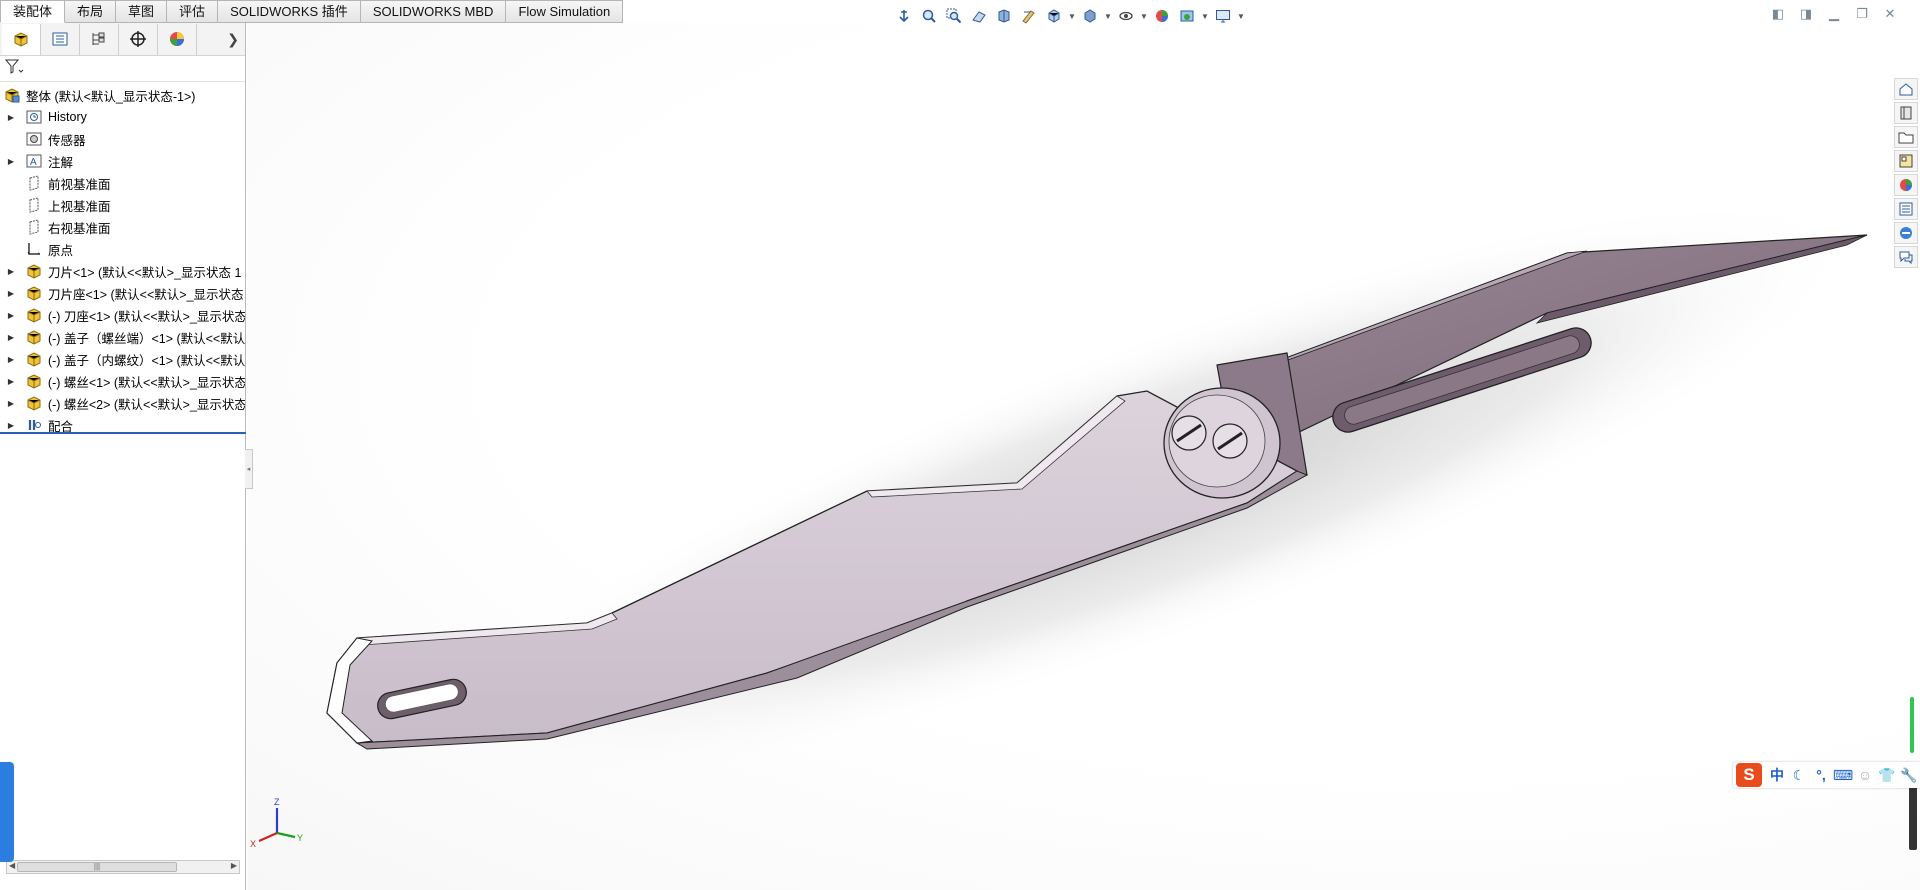 The height and width of the screenshot is (890, 1920). Describe the element at coordinates (33, 11) in the screenshot. I see `tab-0: 装配体` at that location.